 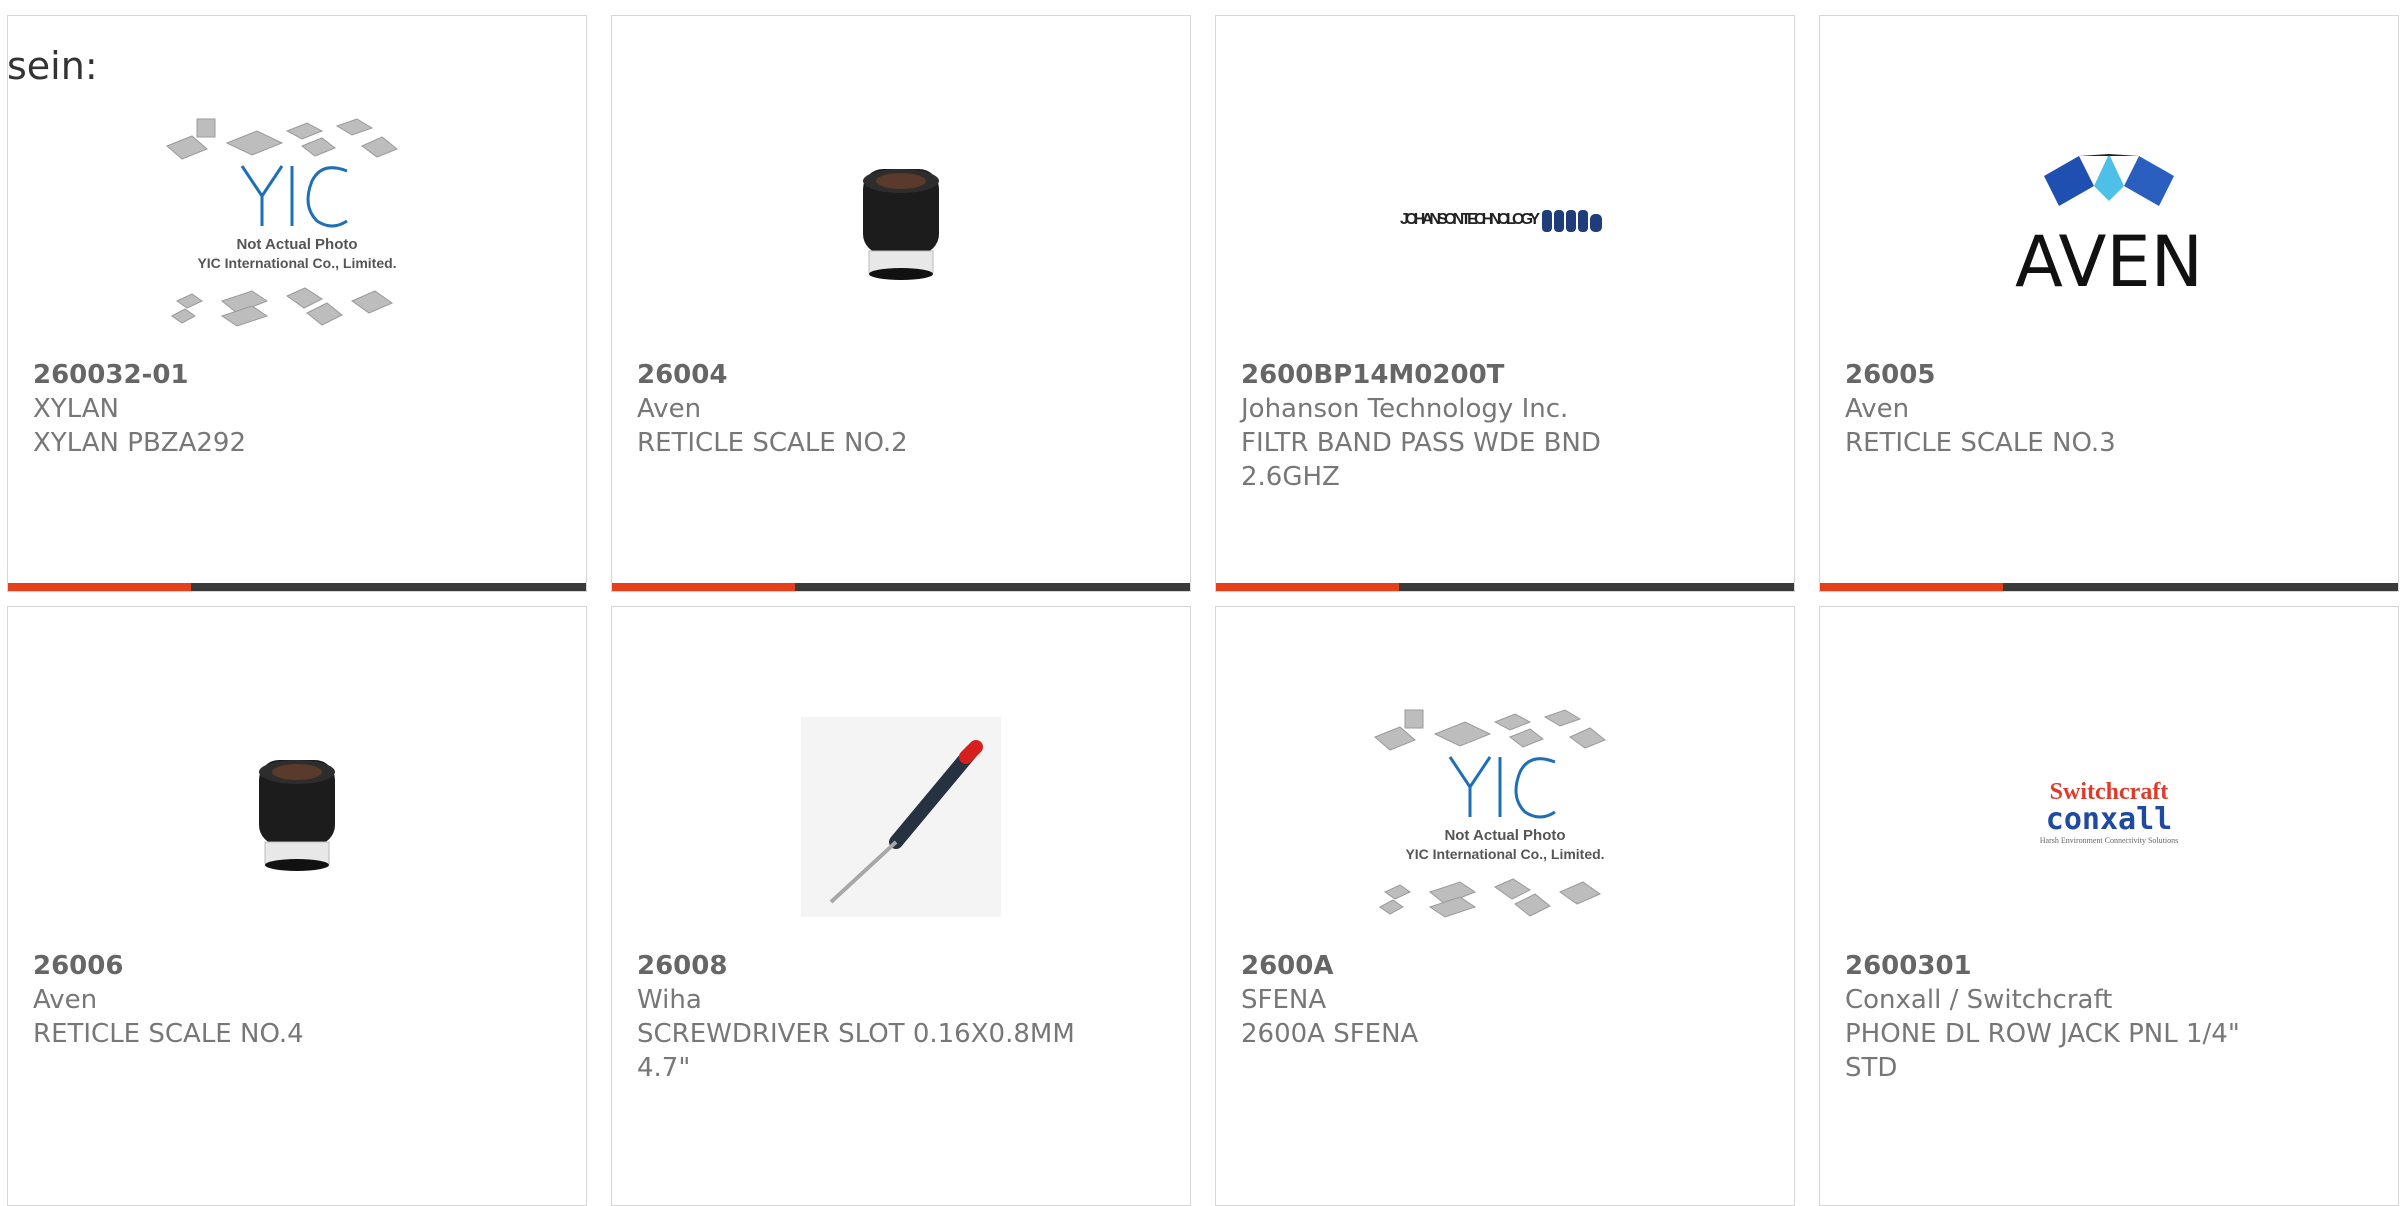 I want to click on logo-text: JOHANSON TECHNOLOGY, so click(x=1470, y=219).